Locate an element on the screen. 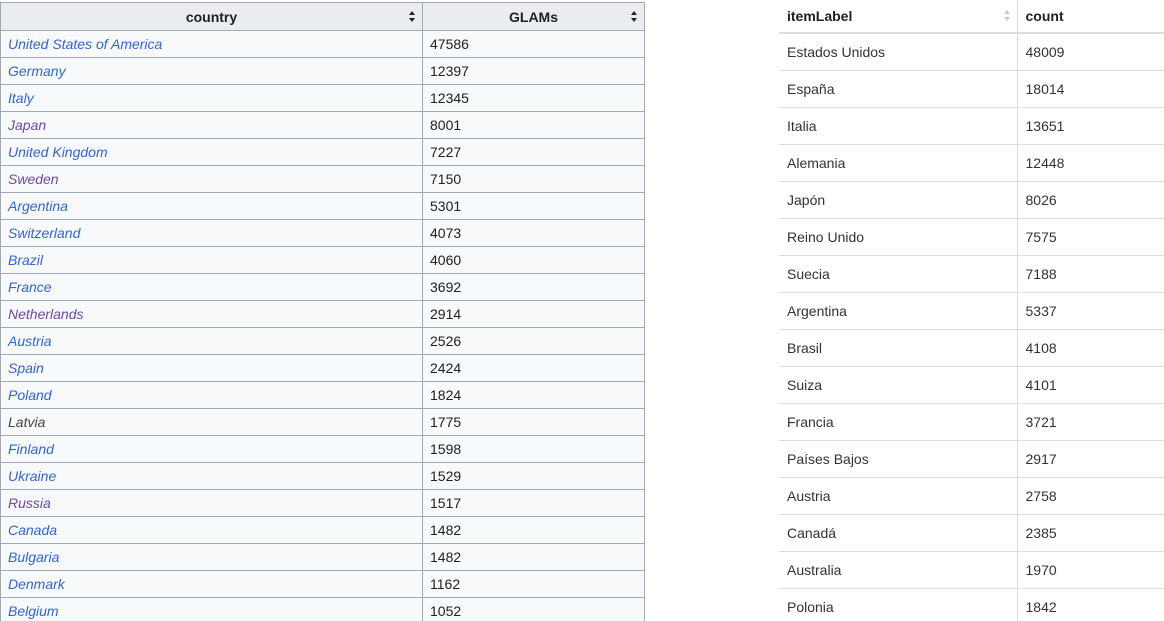 The image size is (1164, 621). glams-count-cell: 12397 is located at coordinates (533, 71).